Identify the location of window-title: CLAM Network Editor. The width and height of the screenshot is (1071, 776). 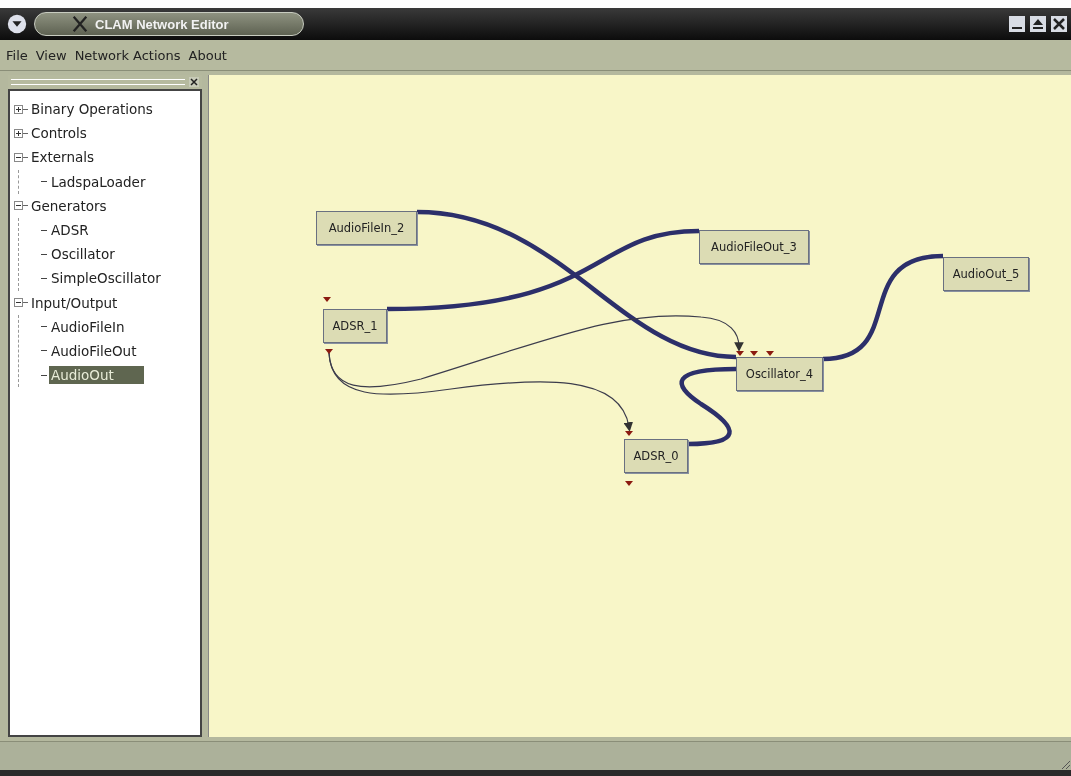
(162, 24).